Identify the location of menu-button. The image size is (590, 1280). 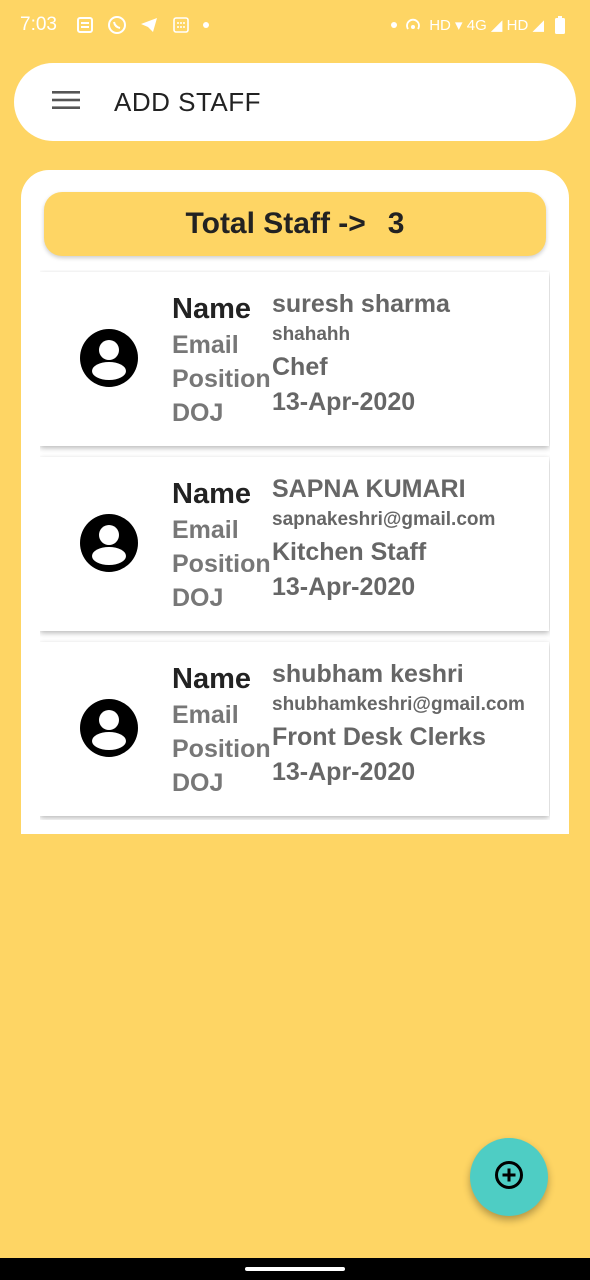
(66, 102).